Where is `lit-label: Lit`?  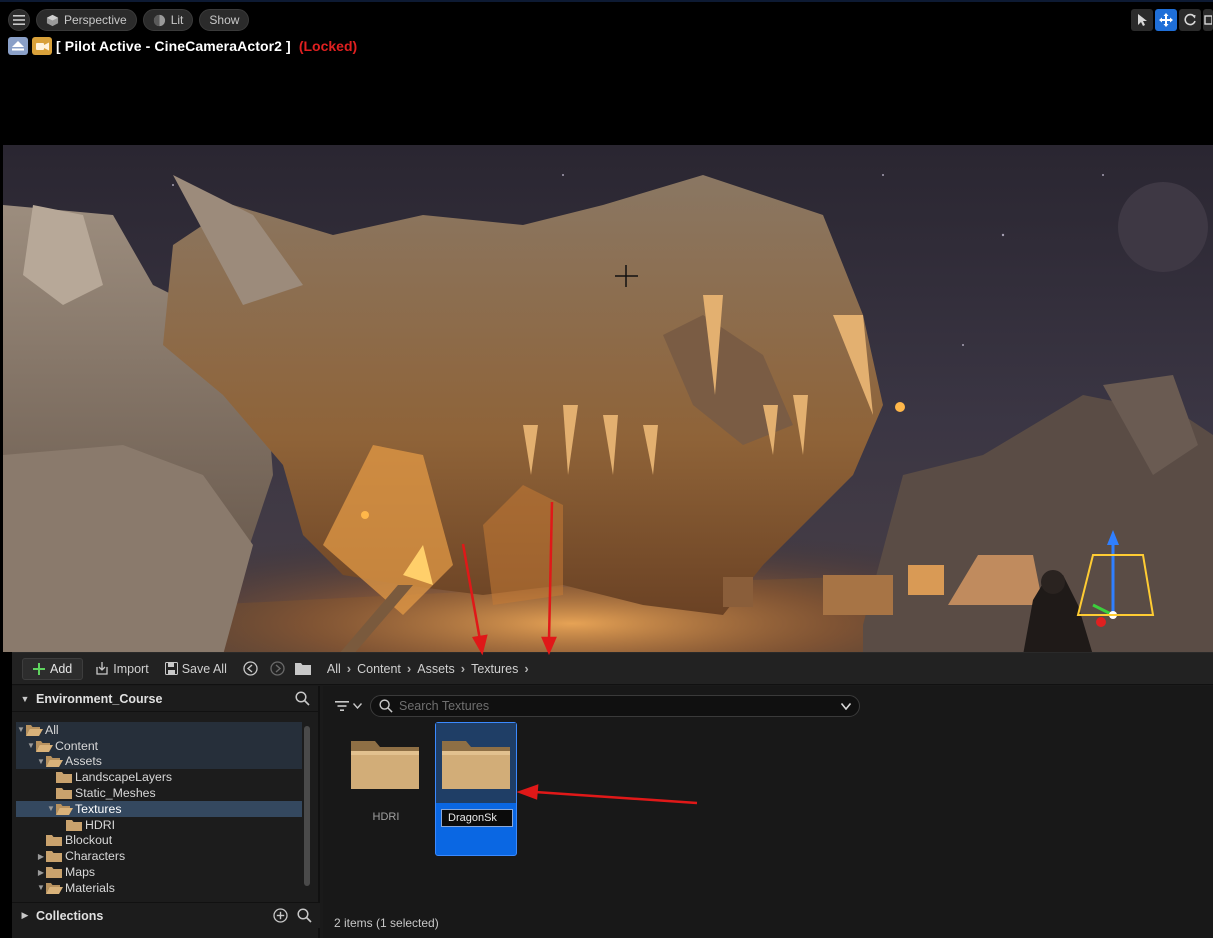 lit-label: Lit is located at coordinates (177, 20).